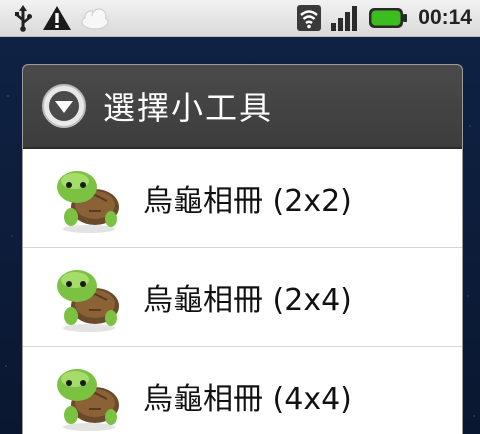  What do you see at coordinates (445, 17) in the screenshot?
I see `clock: 00:14` at bounding box center [445, 17].